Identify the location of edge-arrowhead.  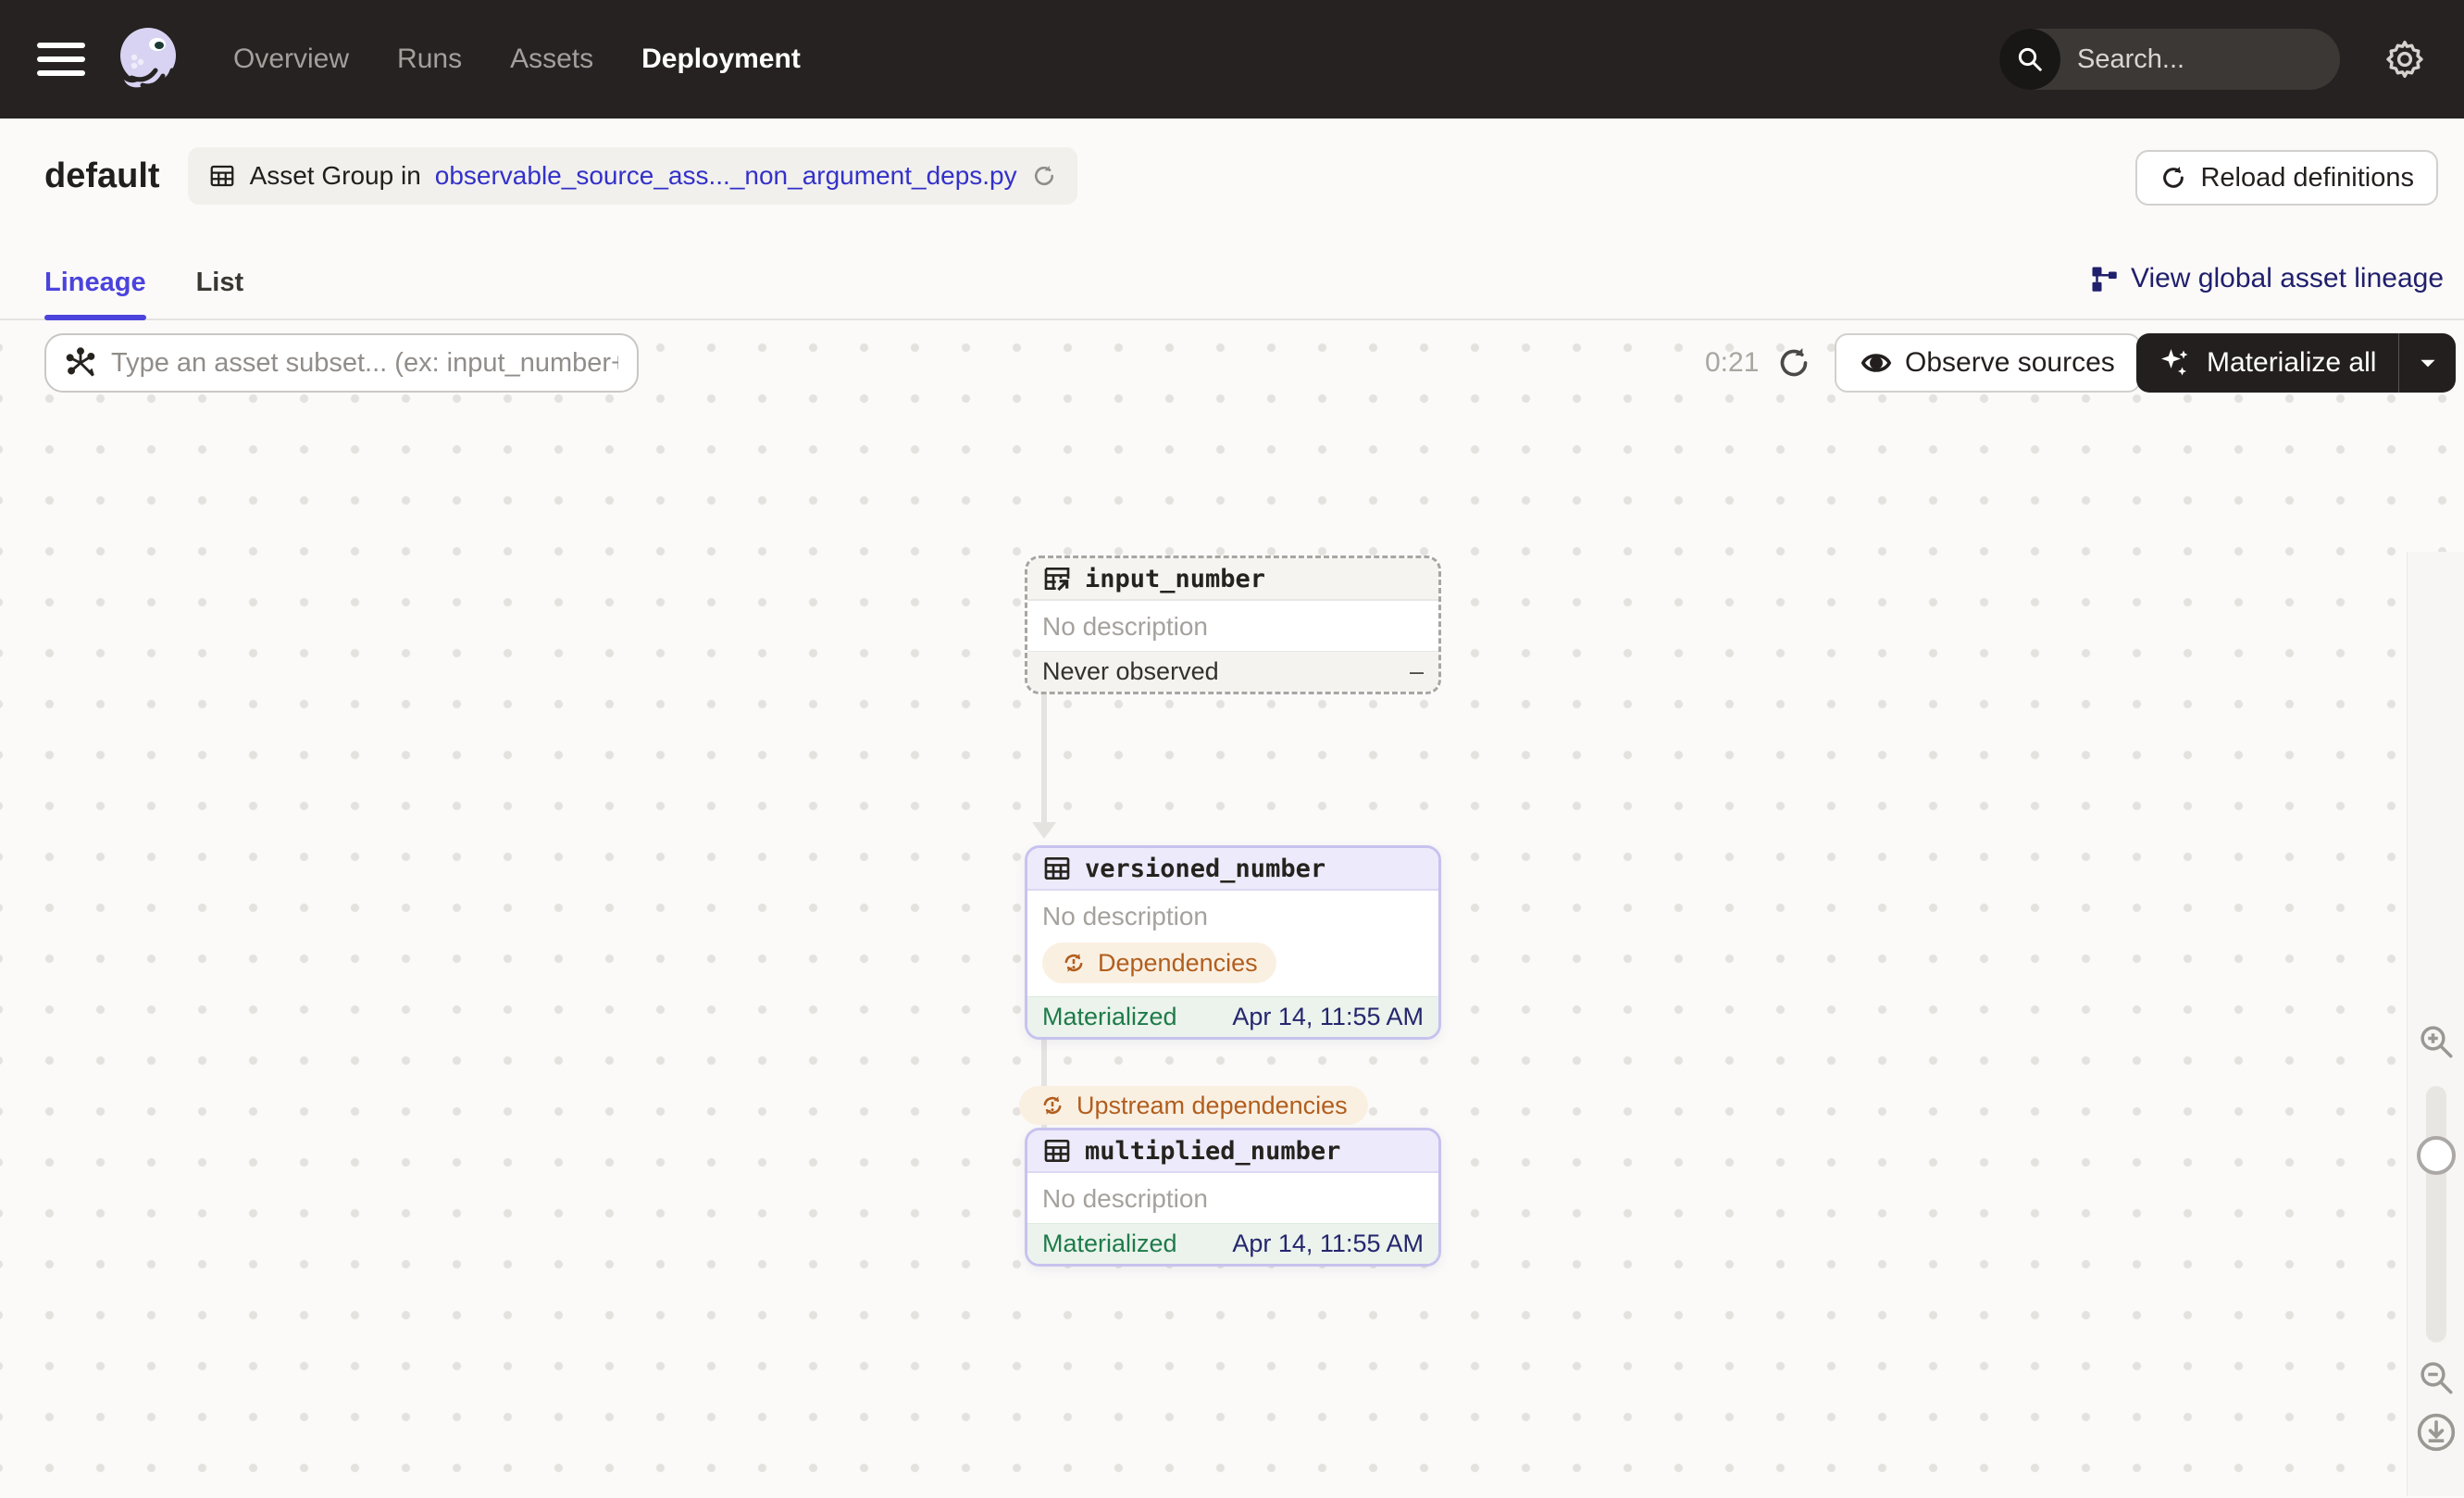
(1044, 831).